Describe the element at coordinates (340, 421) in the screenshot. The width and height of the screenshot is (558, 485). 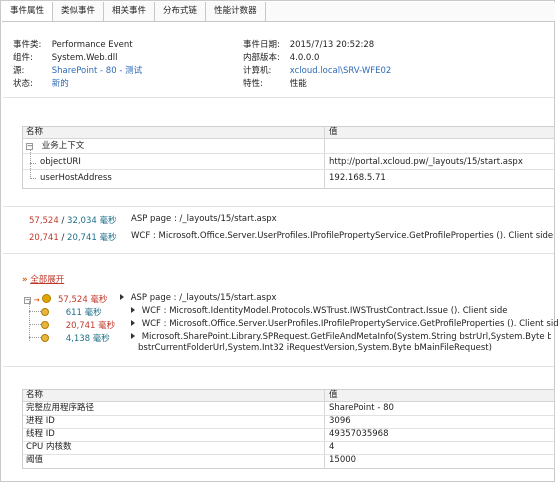
I see `property-value: 3096` at that location.